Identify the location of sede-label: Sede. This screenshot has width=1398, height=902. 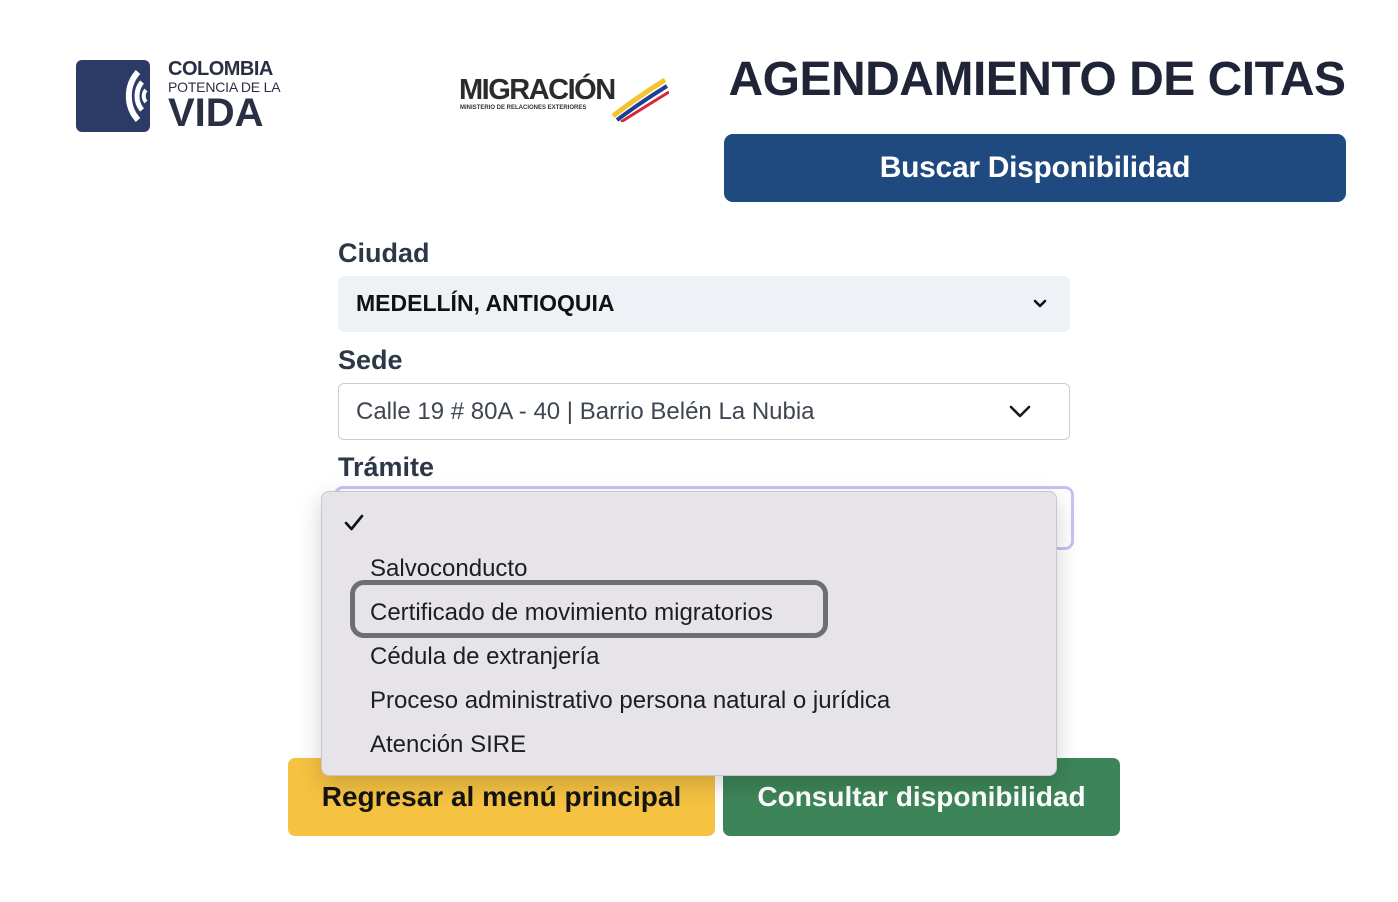
(370, 360).